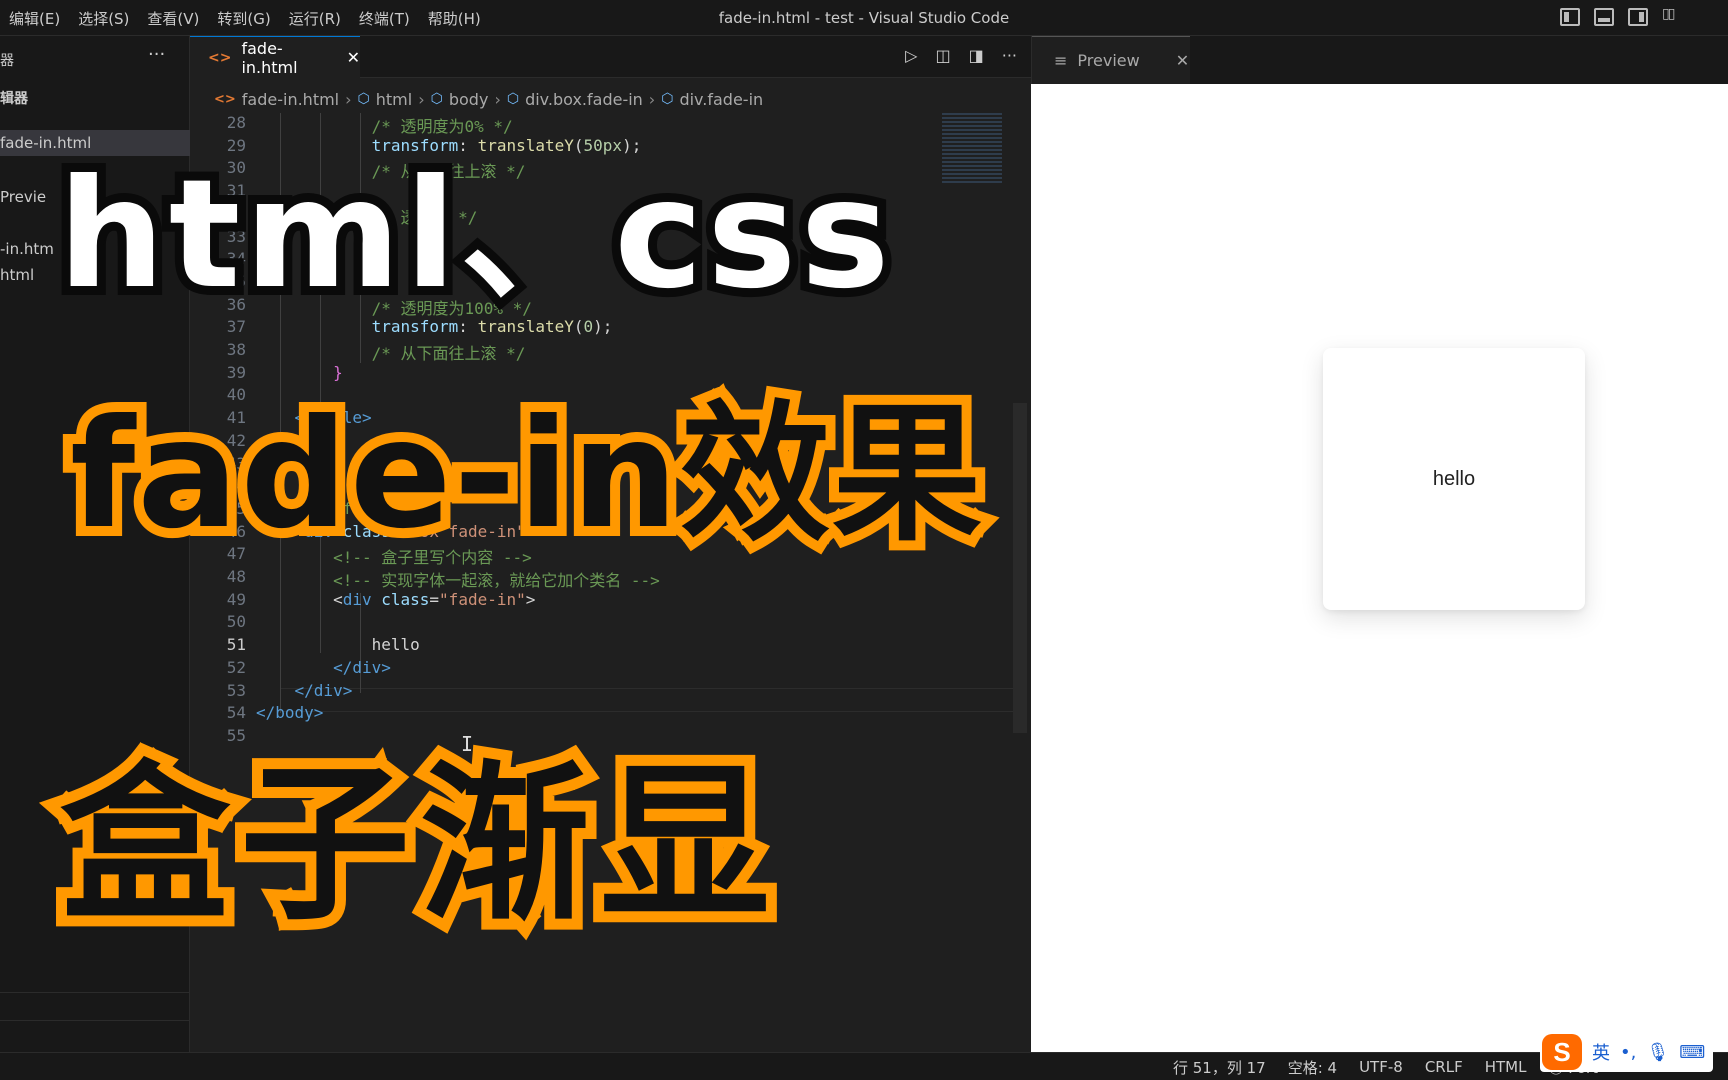 The height and width of the screenshot is (1080, 1728). Describe the element at coordinates (610, 57) in the screenshot. I see `editor-tab-bar: <> fade-in.html ✕ ▷ ◫ ◨ ···` at that location.